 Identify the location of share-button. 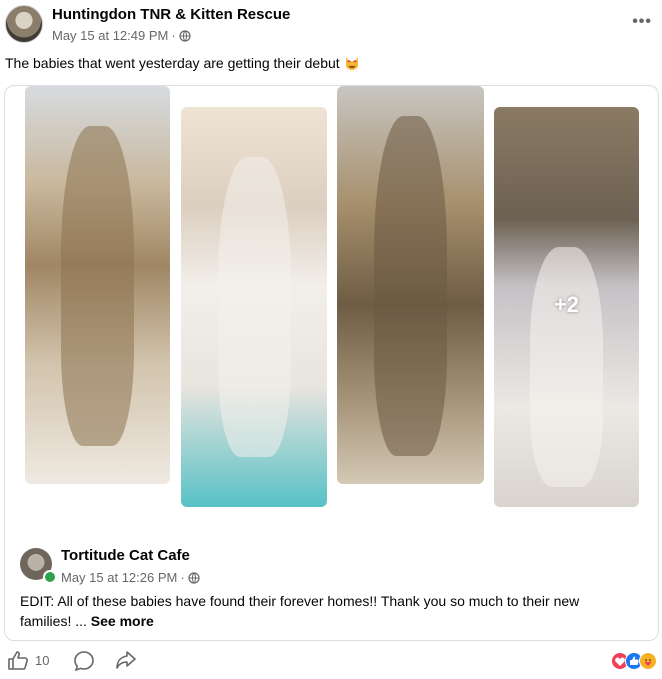
(126, 660).